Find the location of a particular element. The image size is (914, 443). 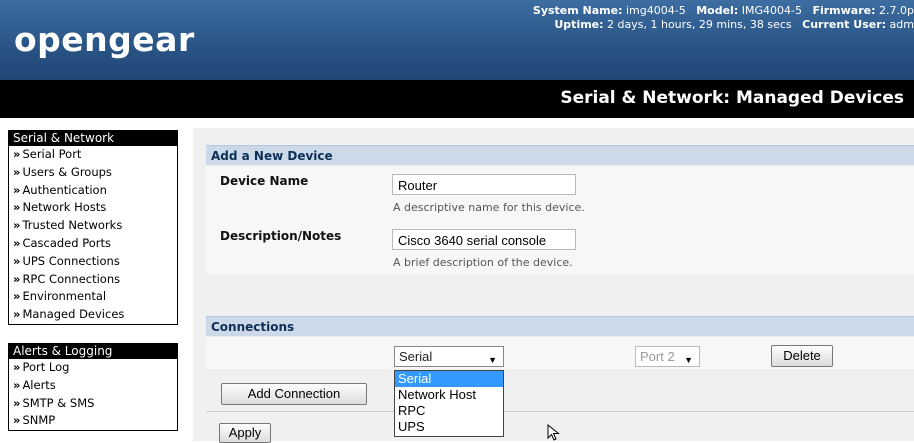

sidebar-item-label: Trusted Networks is located at coordinates (72, 225).